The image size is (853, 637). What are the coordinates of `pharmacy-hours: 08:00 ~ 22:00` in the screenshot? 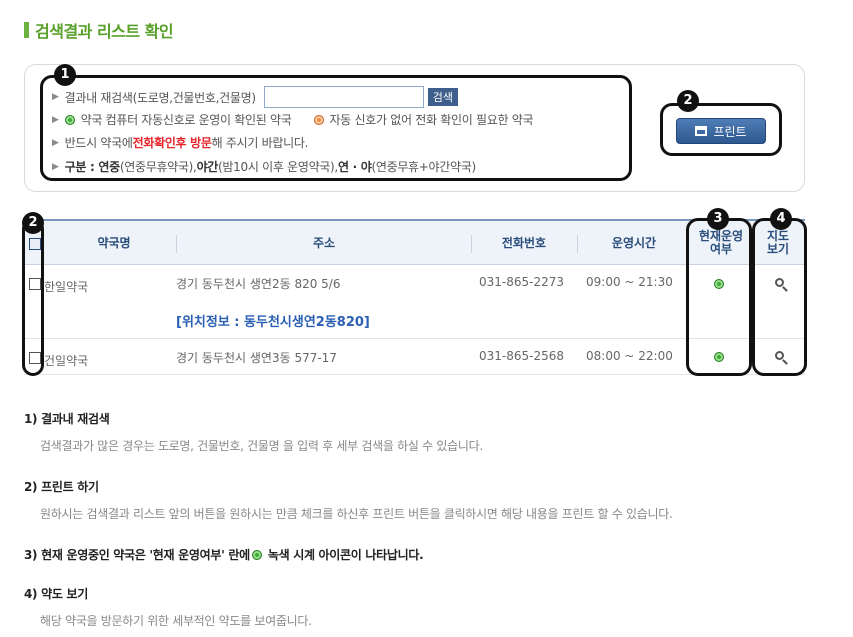 It's located at (629, 356).